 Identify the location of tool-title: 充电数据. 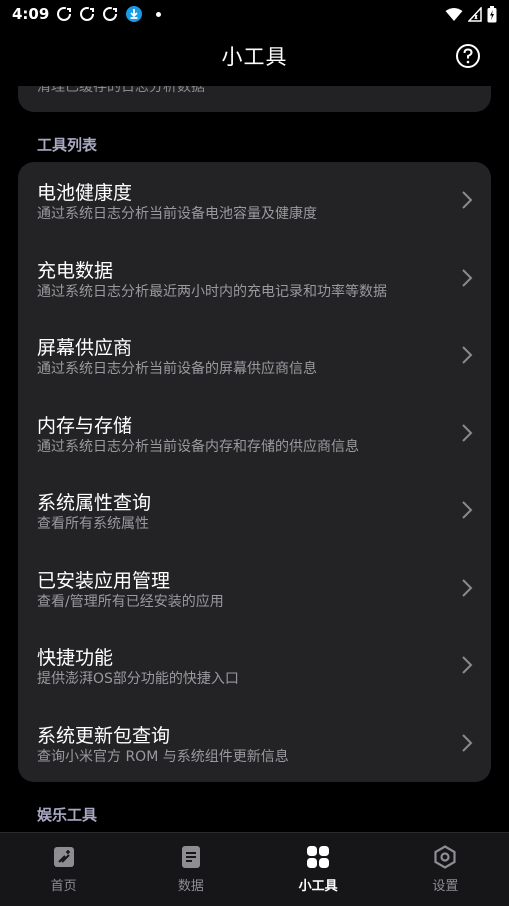
(75, 270).